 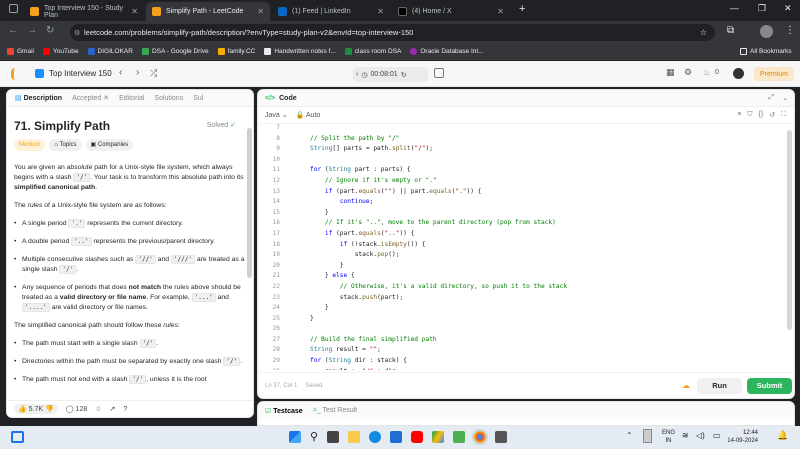 What do you see at coordinates (60, 51) in the screenshot?
I see `bookmark-youtube: YouTube` at bounding box center [60, 51].